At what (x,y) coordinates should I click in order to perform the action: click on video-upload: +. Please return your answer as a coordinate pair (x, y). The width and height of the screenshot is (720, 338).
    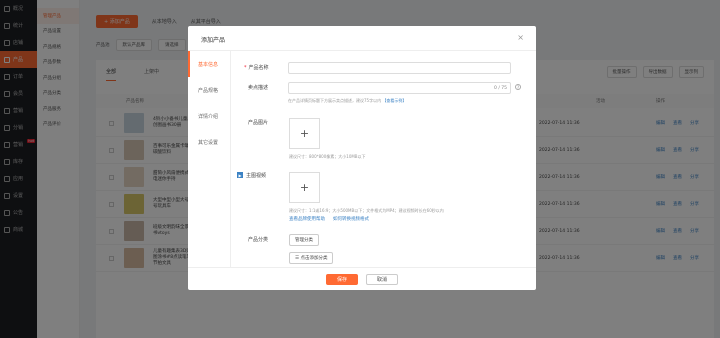
    Looking at the image, I should click on (304, 187).